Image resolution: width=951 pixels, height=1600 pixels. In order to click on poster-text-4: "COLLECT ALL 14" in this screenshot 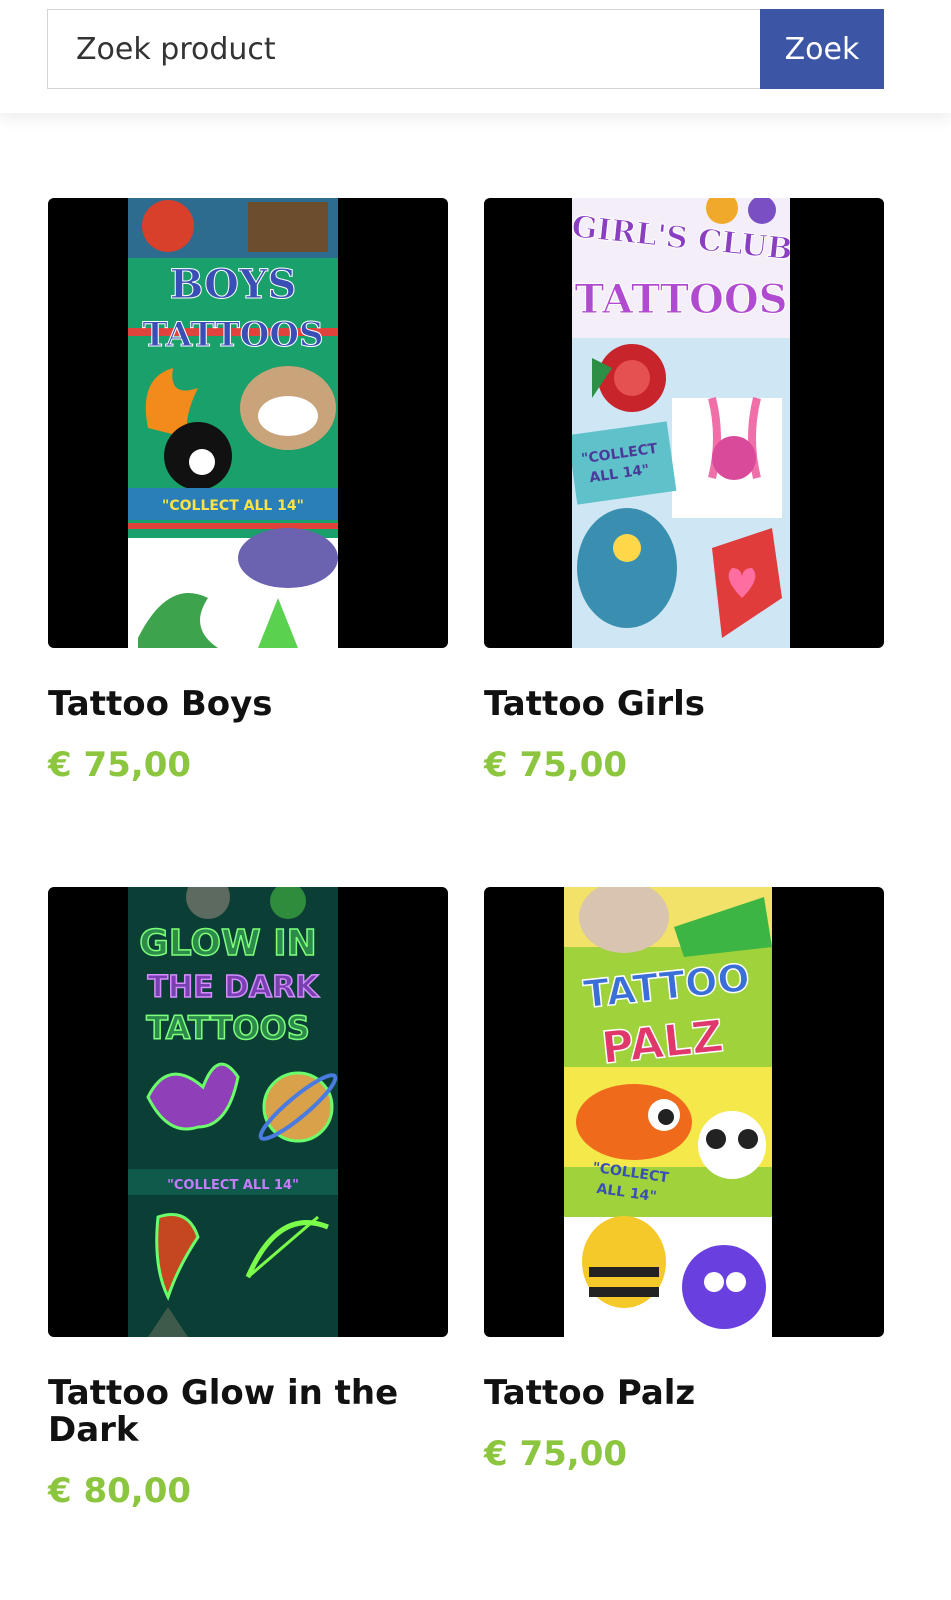, I will do `click(233, 1185)`.